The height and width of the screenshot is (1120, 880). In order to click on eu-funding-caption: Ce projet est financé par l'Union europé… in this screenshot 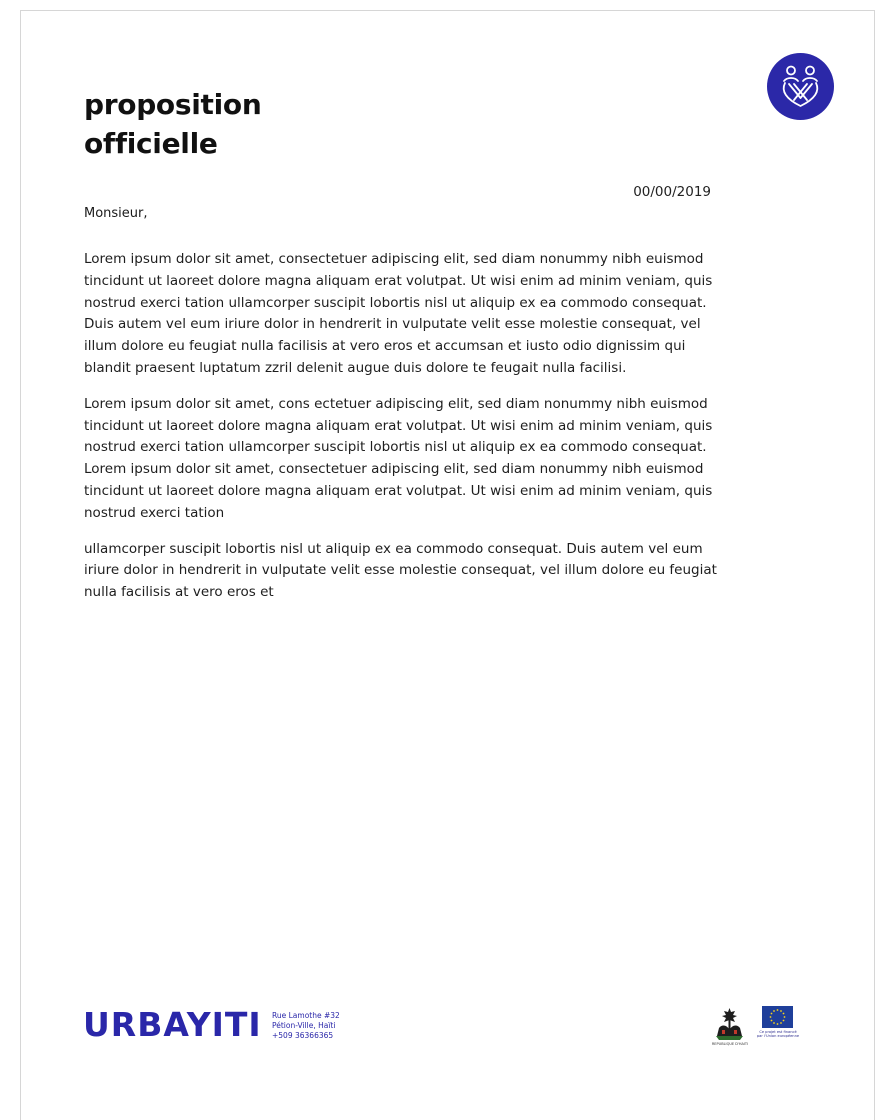, I will do `click(778, 1034)`.